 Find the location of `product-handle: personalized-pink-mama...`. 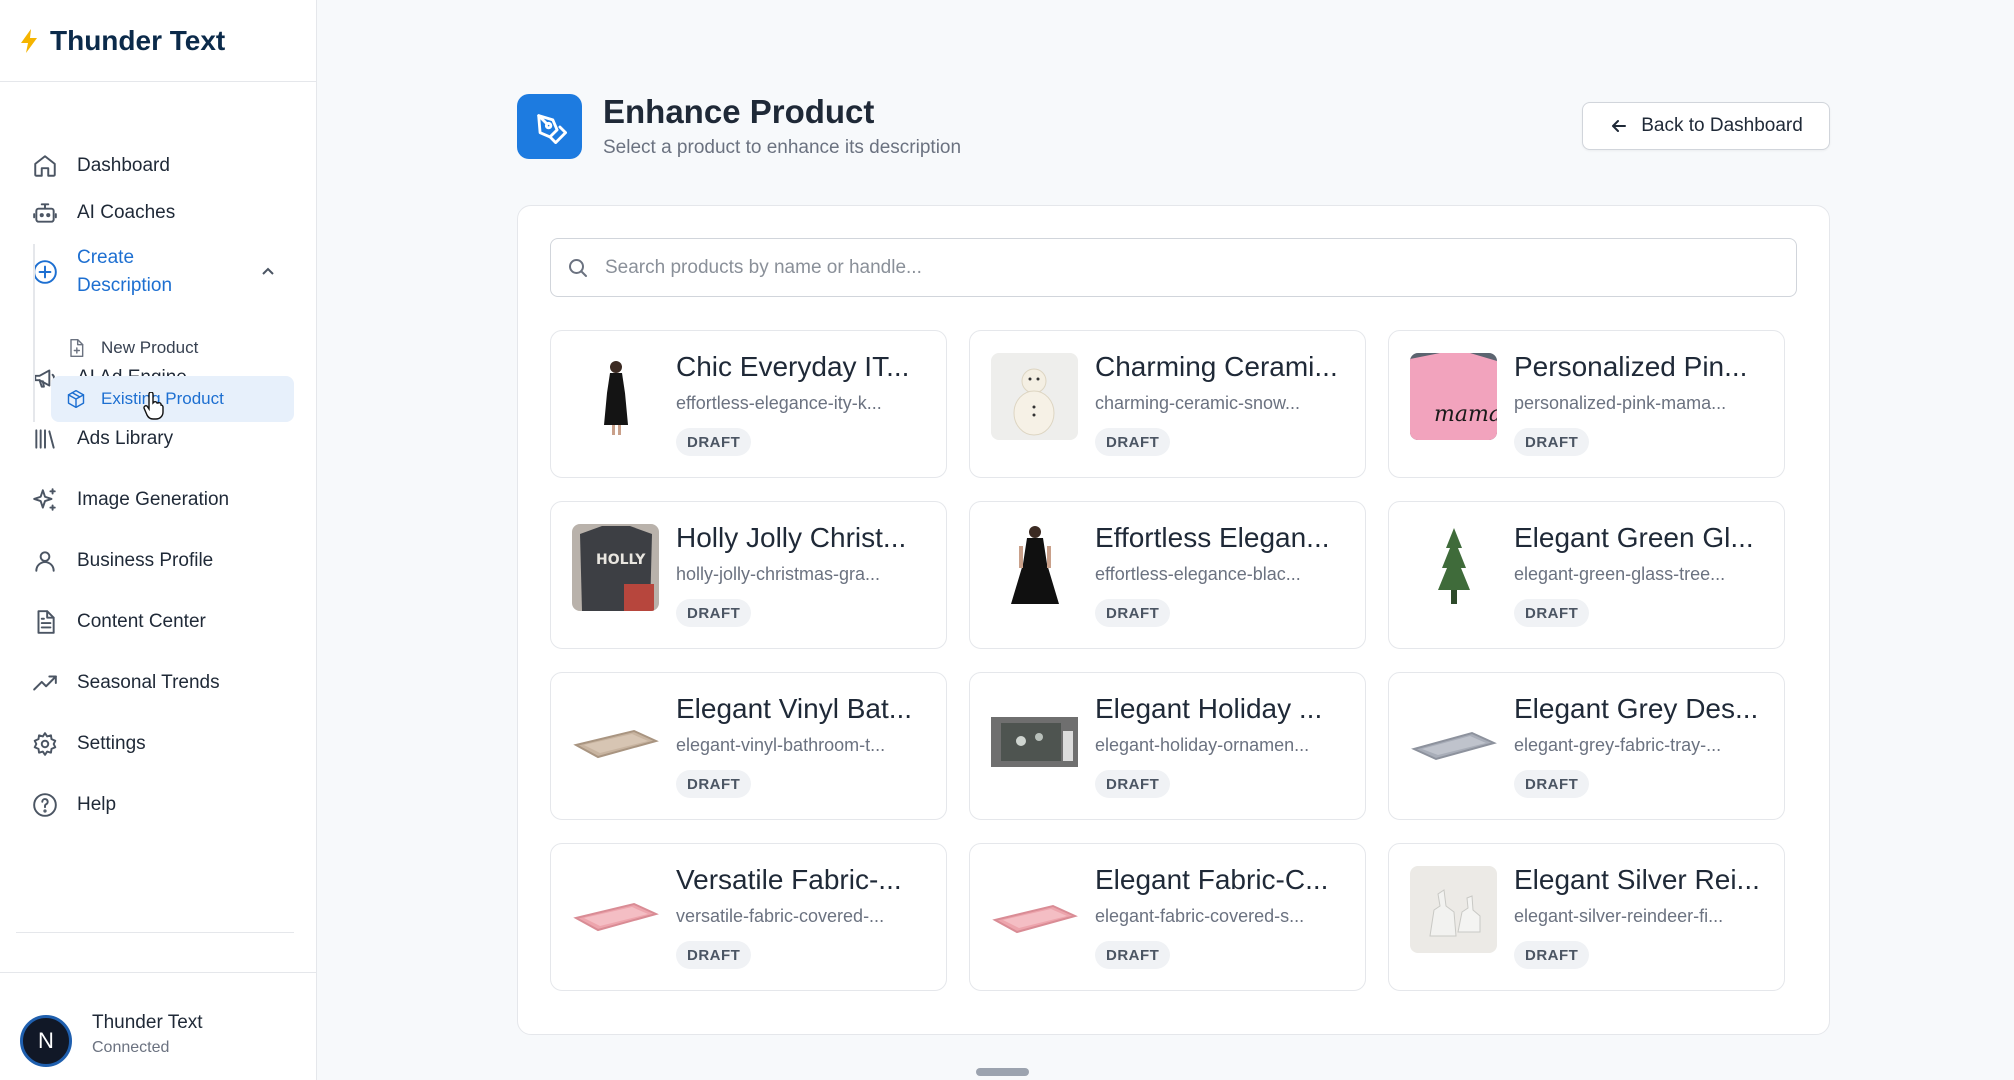

product-handle: personalized-pink-mama... is located at coordinates (1620, 403).